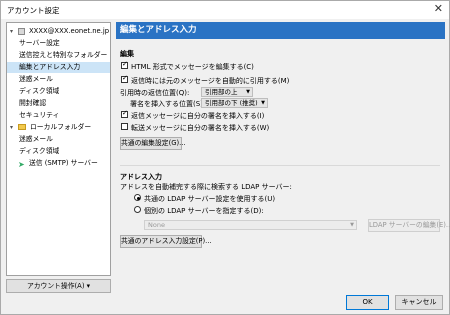 This screenshot has width=450, height=315. I want to click on signature-forward-checkbox, so click(124, 126).